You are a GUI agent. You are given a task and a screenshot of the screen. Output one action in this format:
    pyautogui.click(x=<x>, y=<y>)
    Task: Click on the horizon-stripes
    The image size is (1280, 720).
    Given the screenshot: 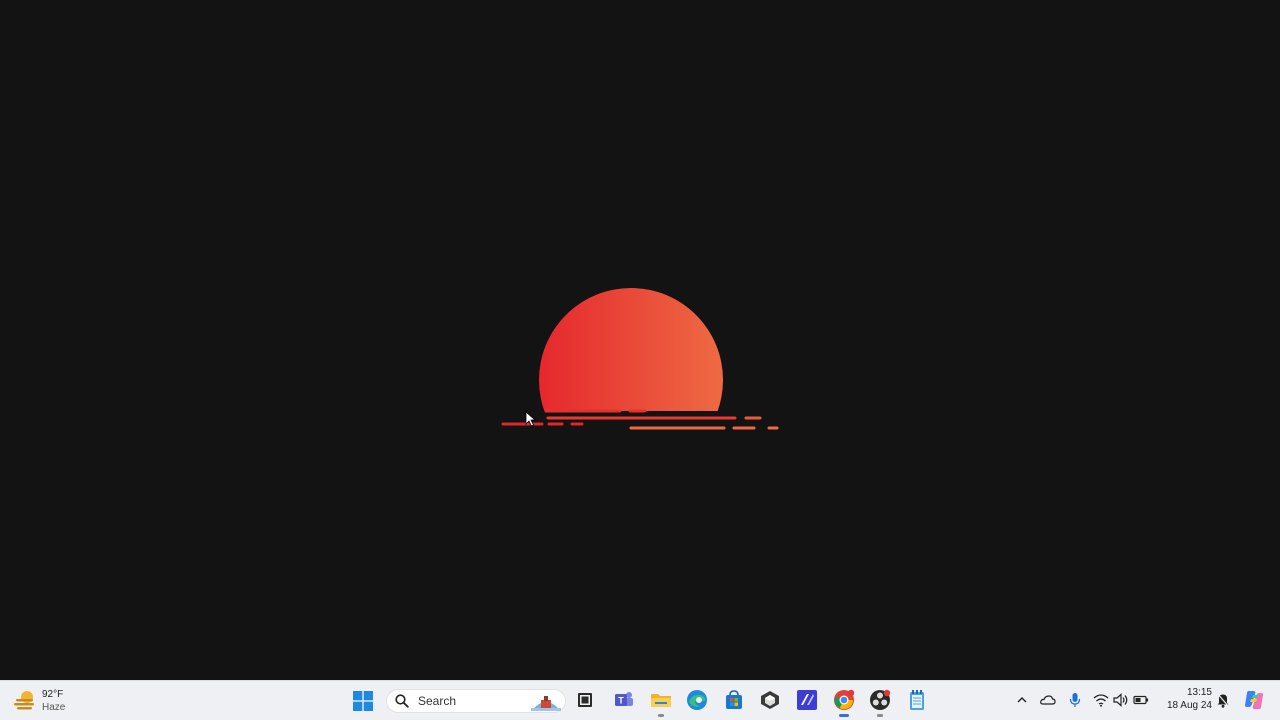 What is the action you would take?
    pyautogui.click(x=640, y=419)
    